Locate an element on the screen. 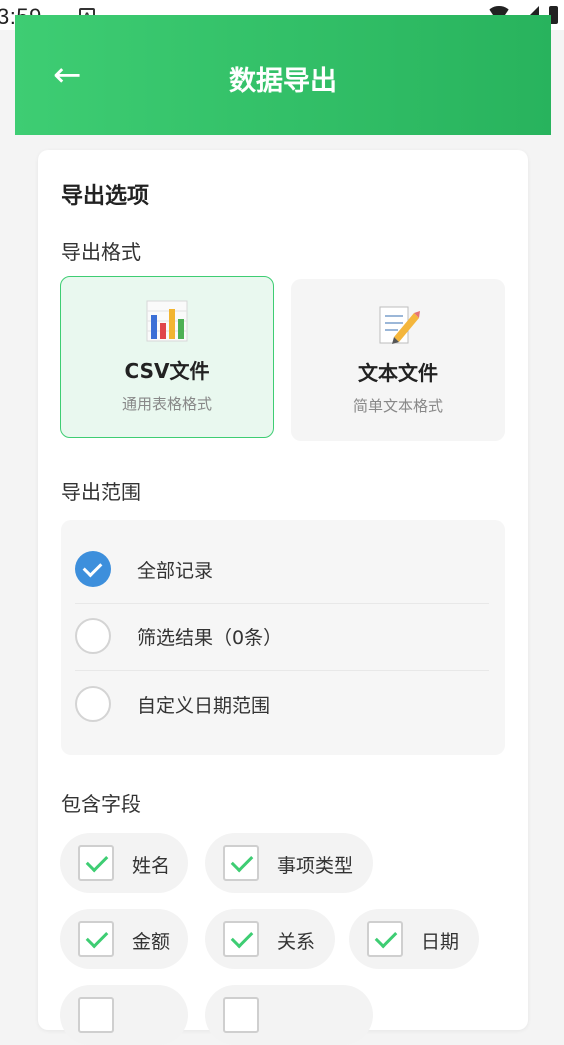 The width and height of the screenshot is (564, 1045). format-subtitle: 简单文本格式 is located at coordinates (397, 406).